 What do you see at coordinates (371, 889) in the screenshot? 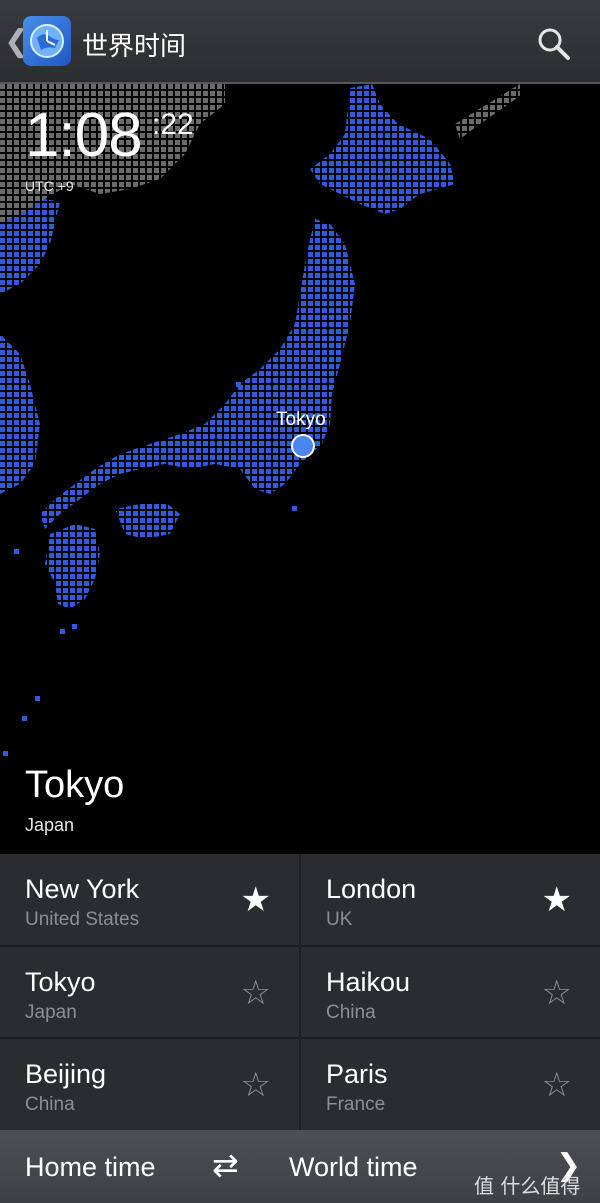
I see `city-name: London` at bounding box center [371, 889].